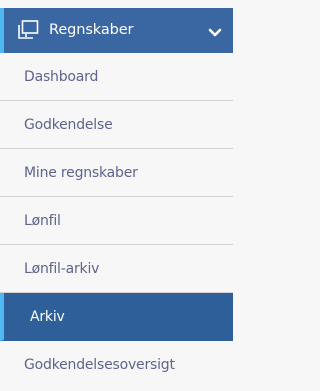  What do you see at coordinates (81, 173) in the screenshot?
I see `sidebar-item-label: Mine regnskaber` at bounding box center [81, 173].